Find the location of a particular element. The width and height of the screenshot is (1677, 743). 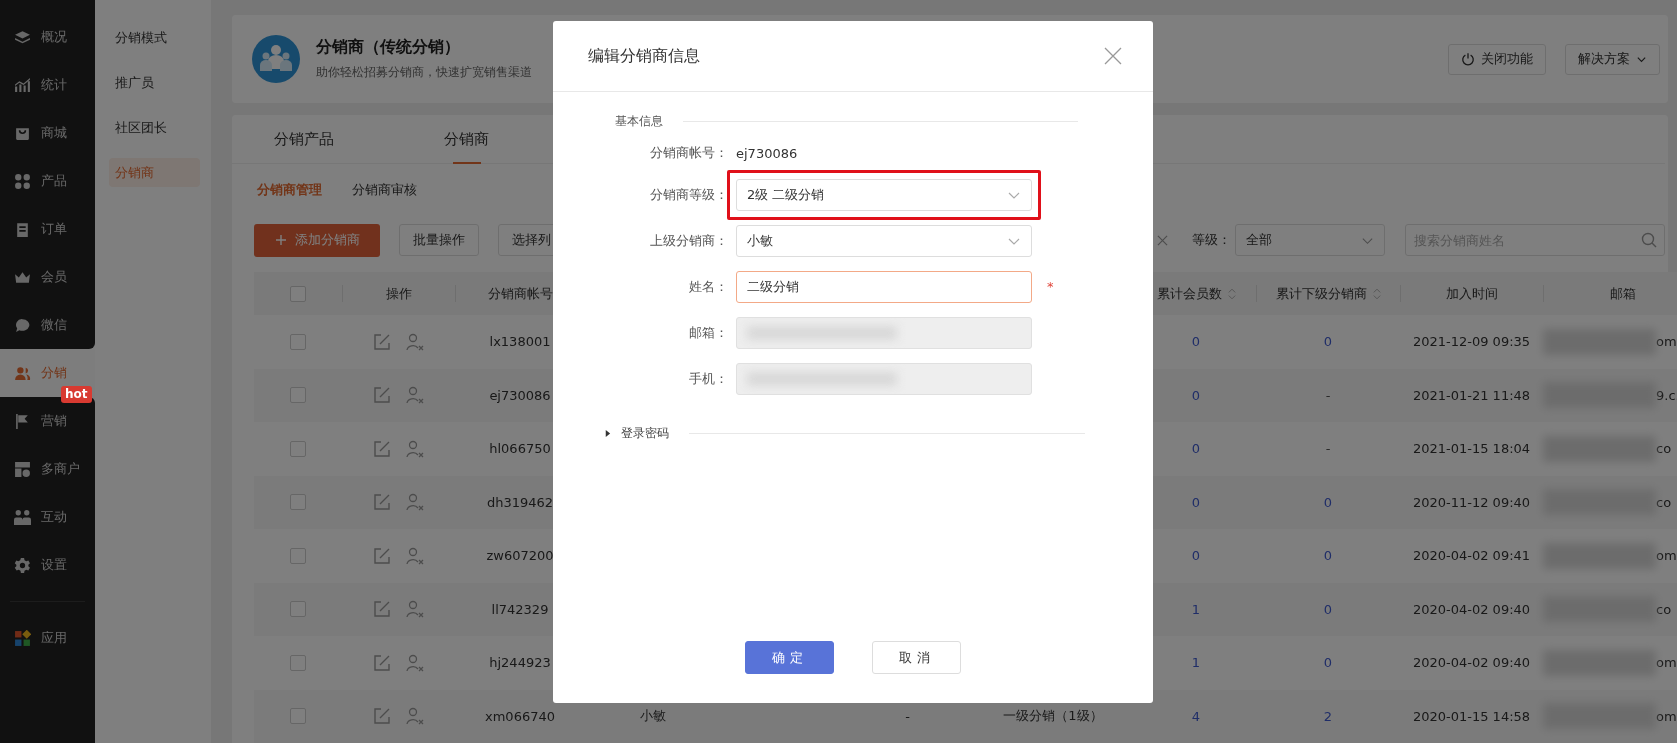

table-cell: zw607200 is located at coordinates (520, 556).